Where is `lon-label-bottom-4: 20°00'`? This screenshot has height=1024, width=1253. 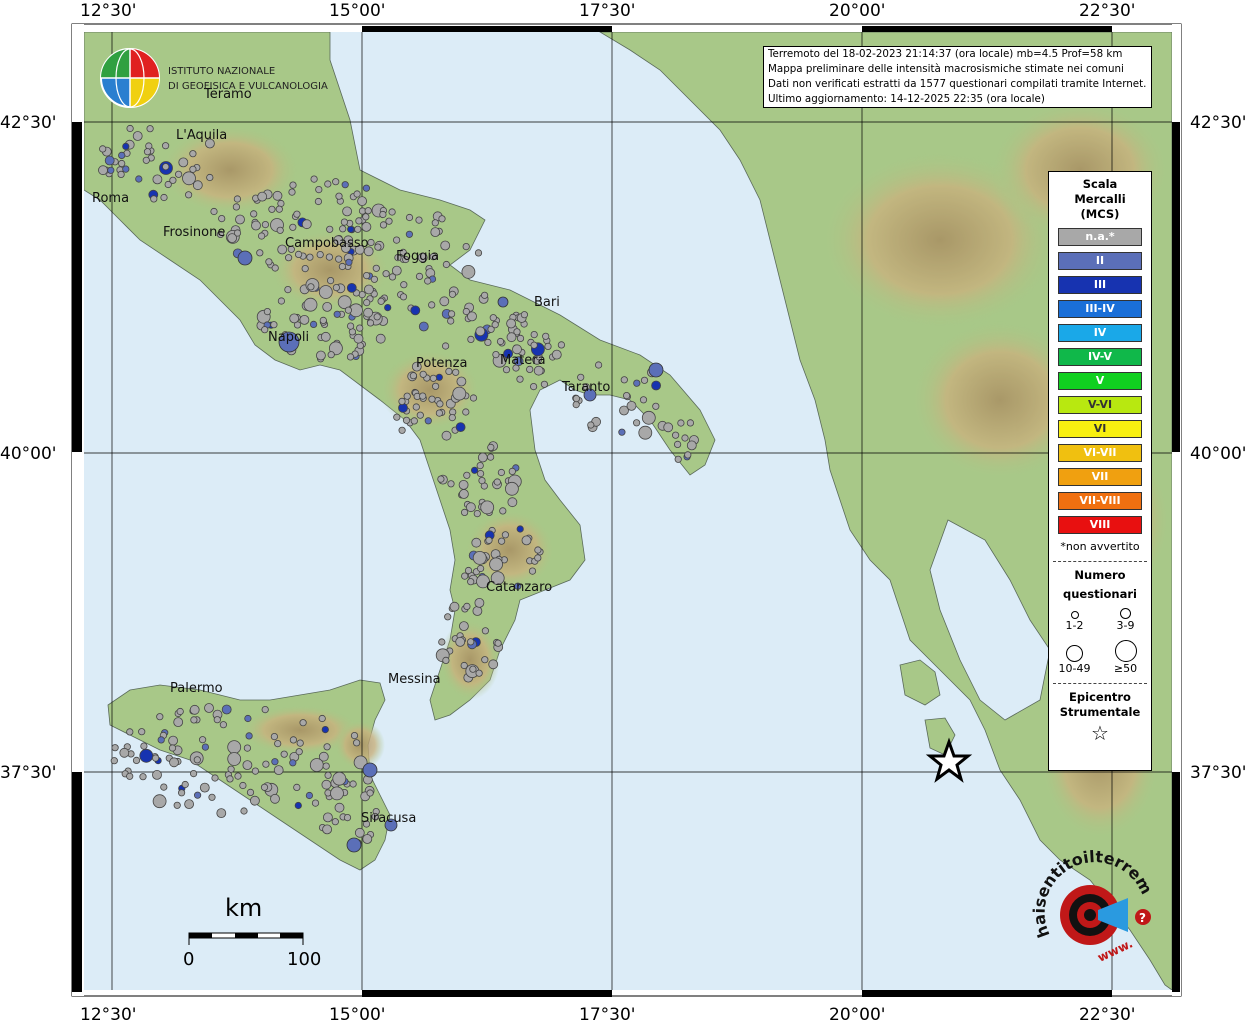 lon-label-bottom-4: 20°00' is located at coordinates (857, 1014).